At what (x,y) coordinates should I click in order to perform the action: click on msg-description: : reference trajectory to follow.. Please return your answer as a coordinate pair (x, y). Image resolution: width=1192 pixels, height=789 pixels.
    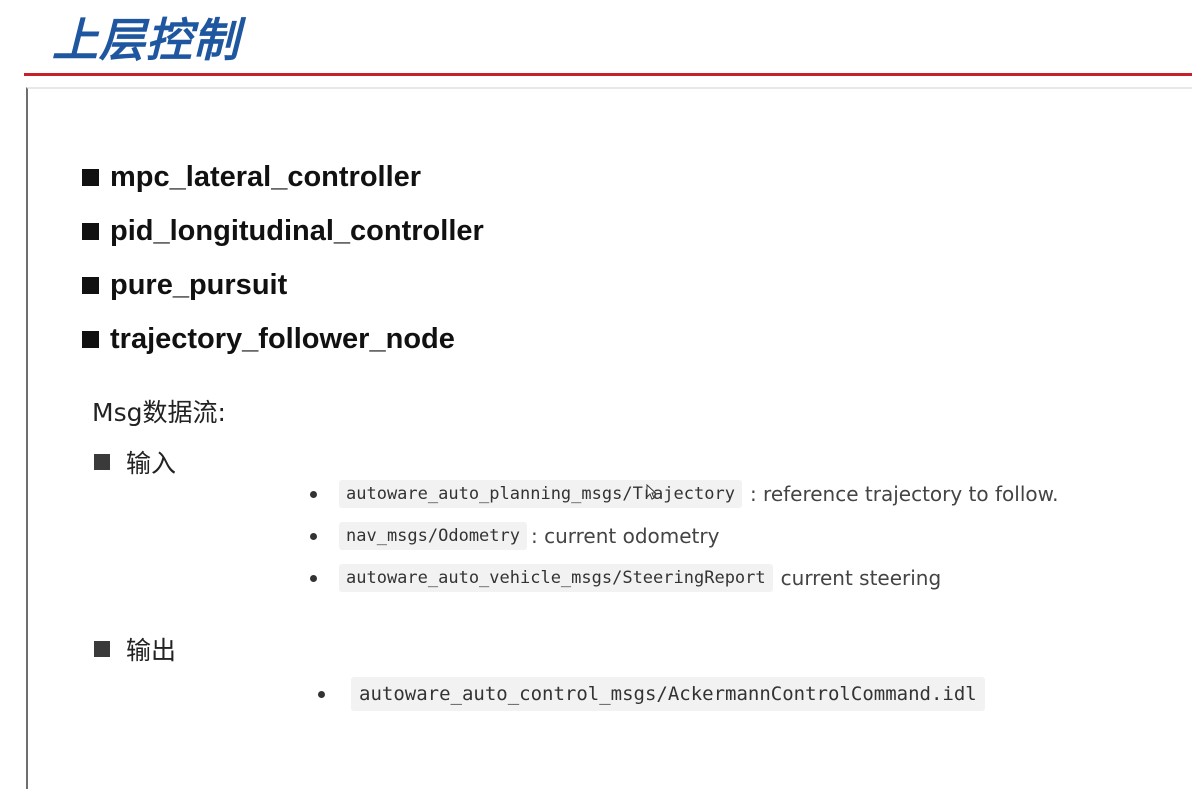
    Looking at the image, I should click on (904, 494).